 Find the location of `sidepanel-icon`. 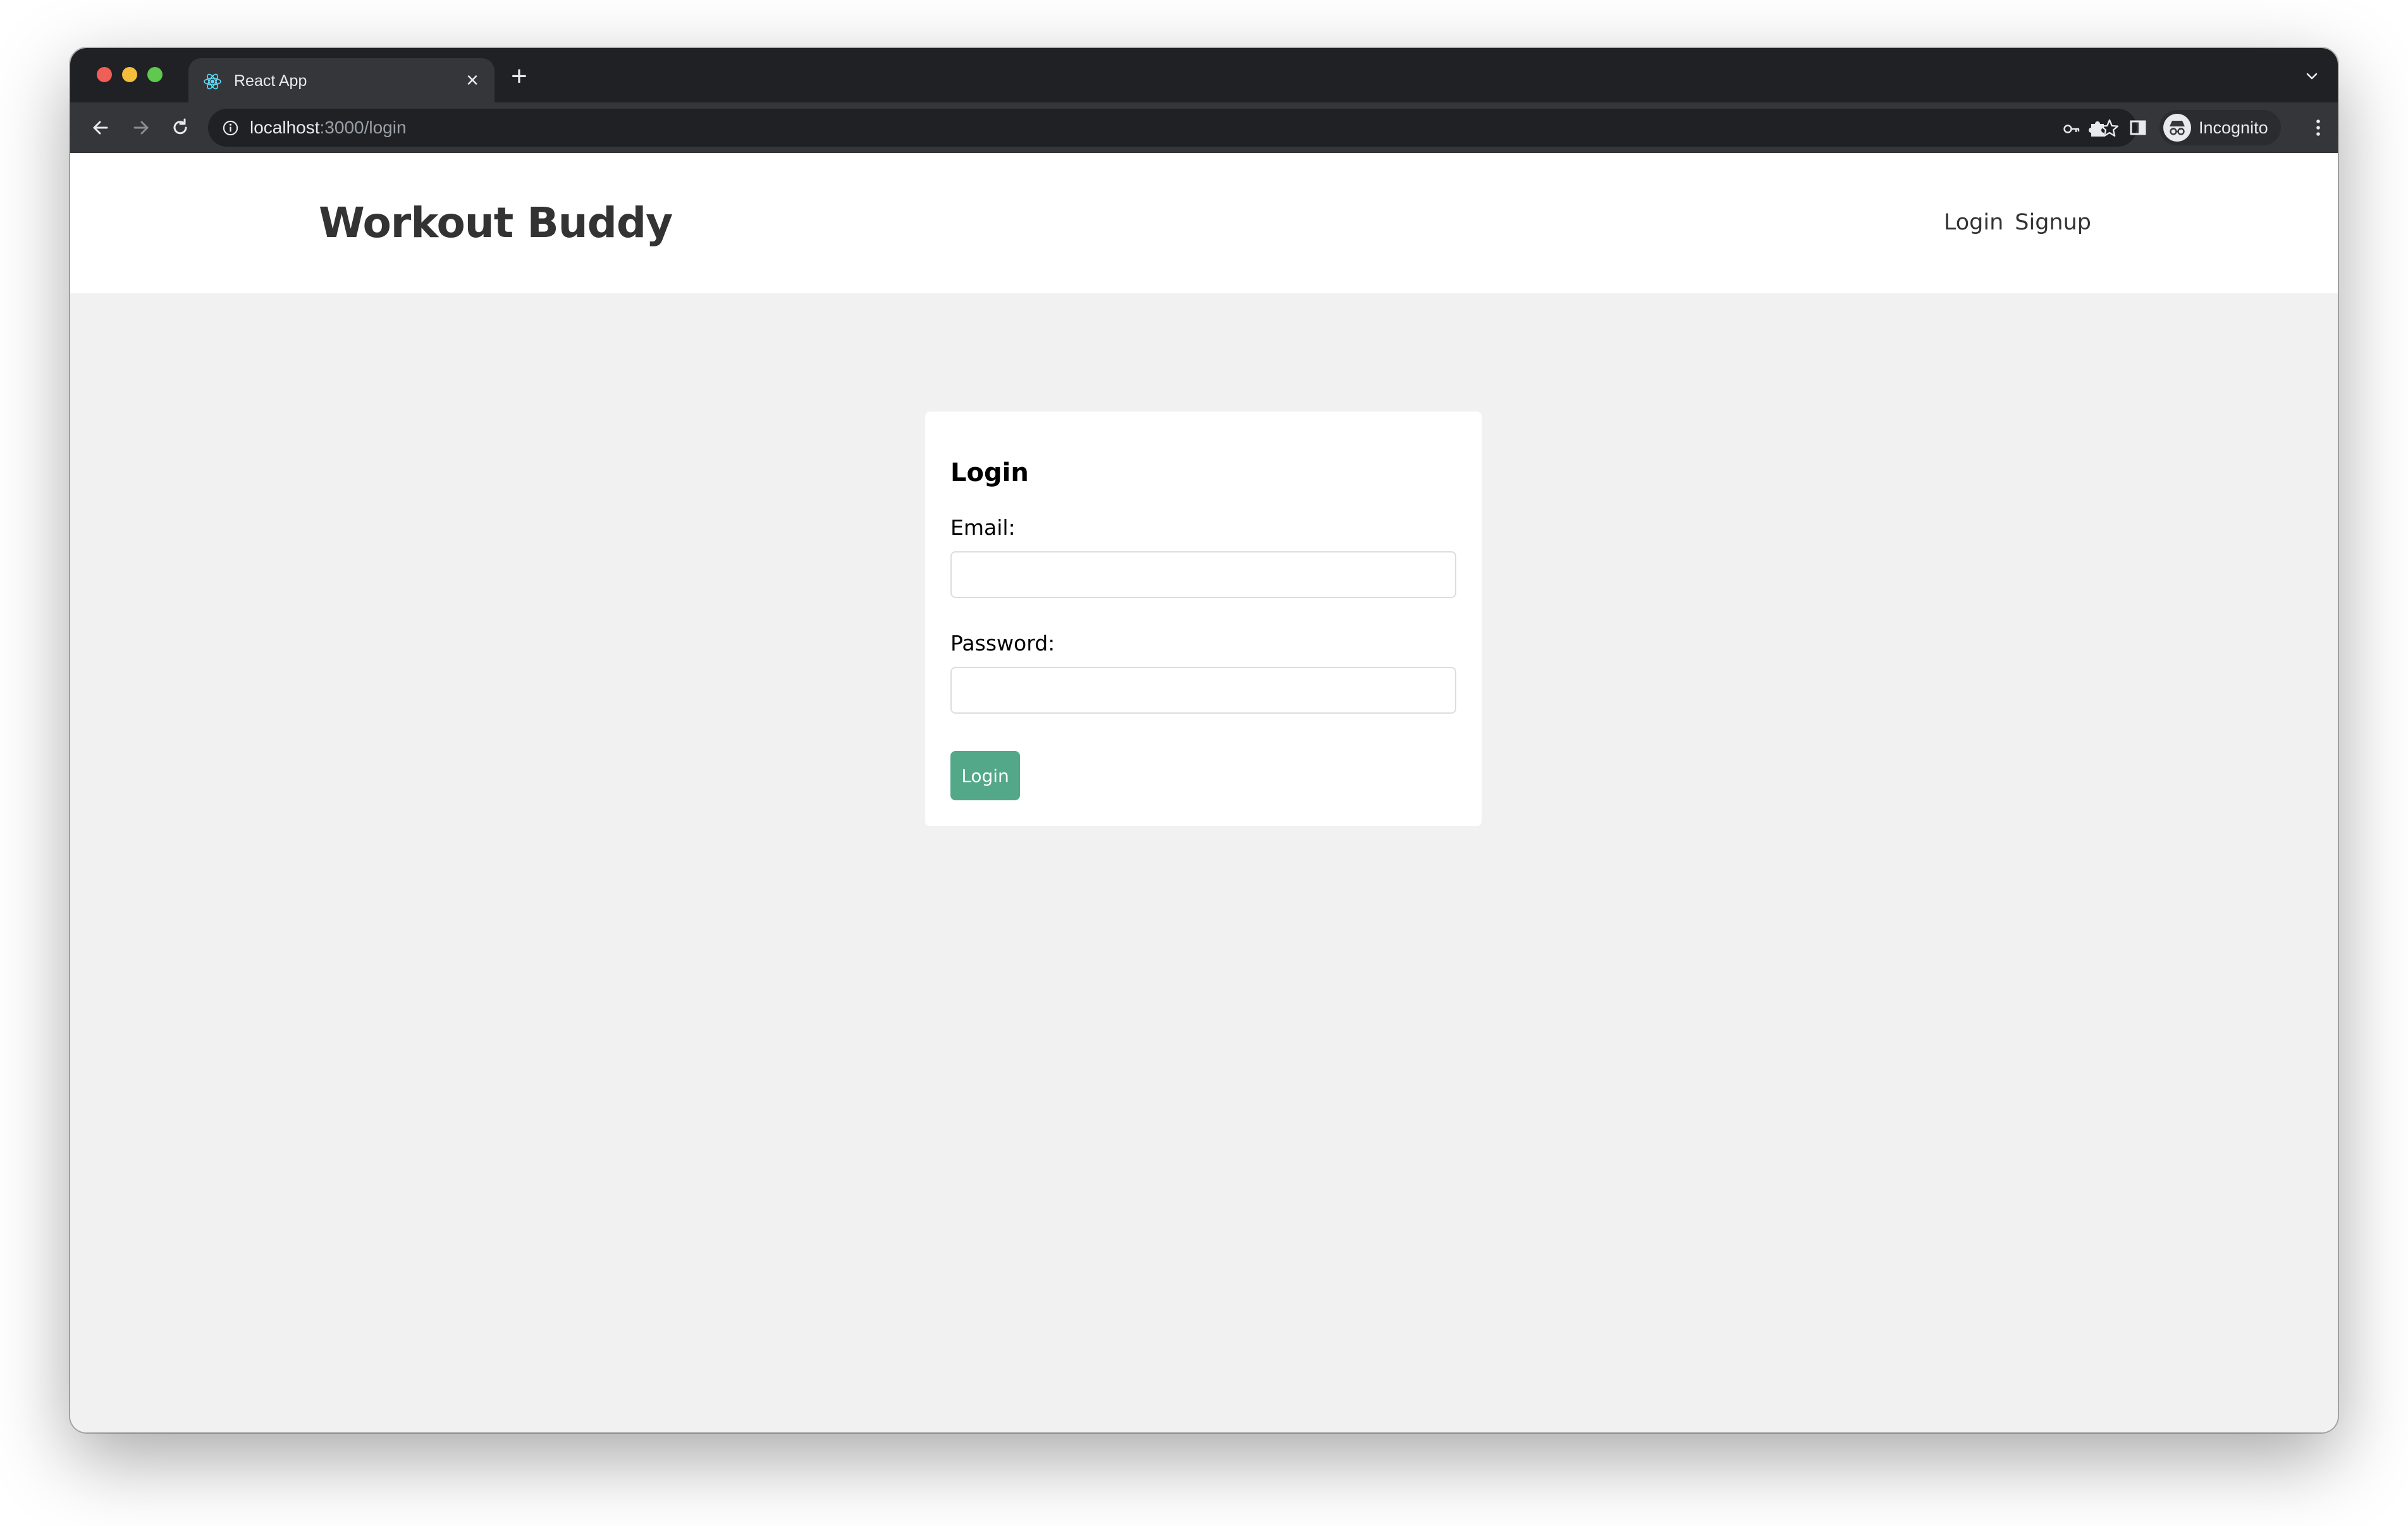

sidepanel-icon is located at coordinates (2138, 127).